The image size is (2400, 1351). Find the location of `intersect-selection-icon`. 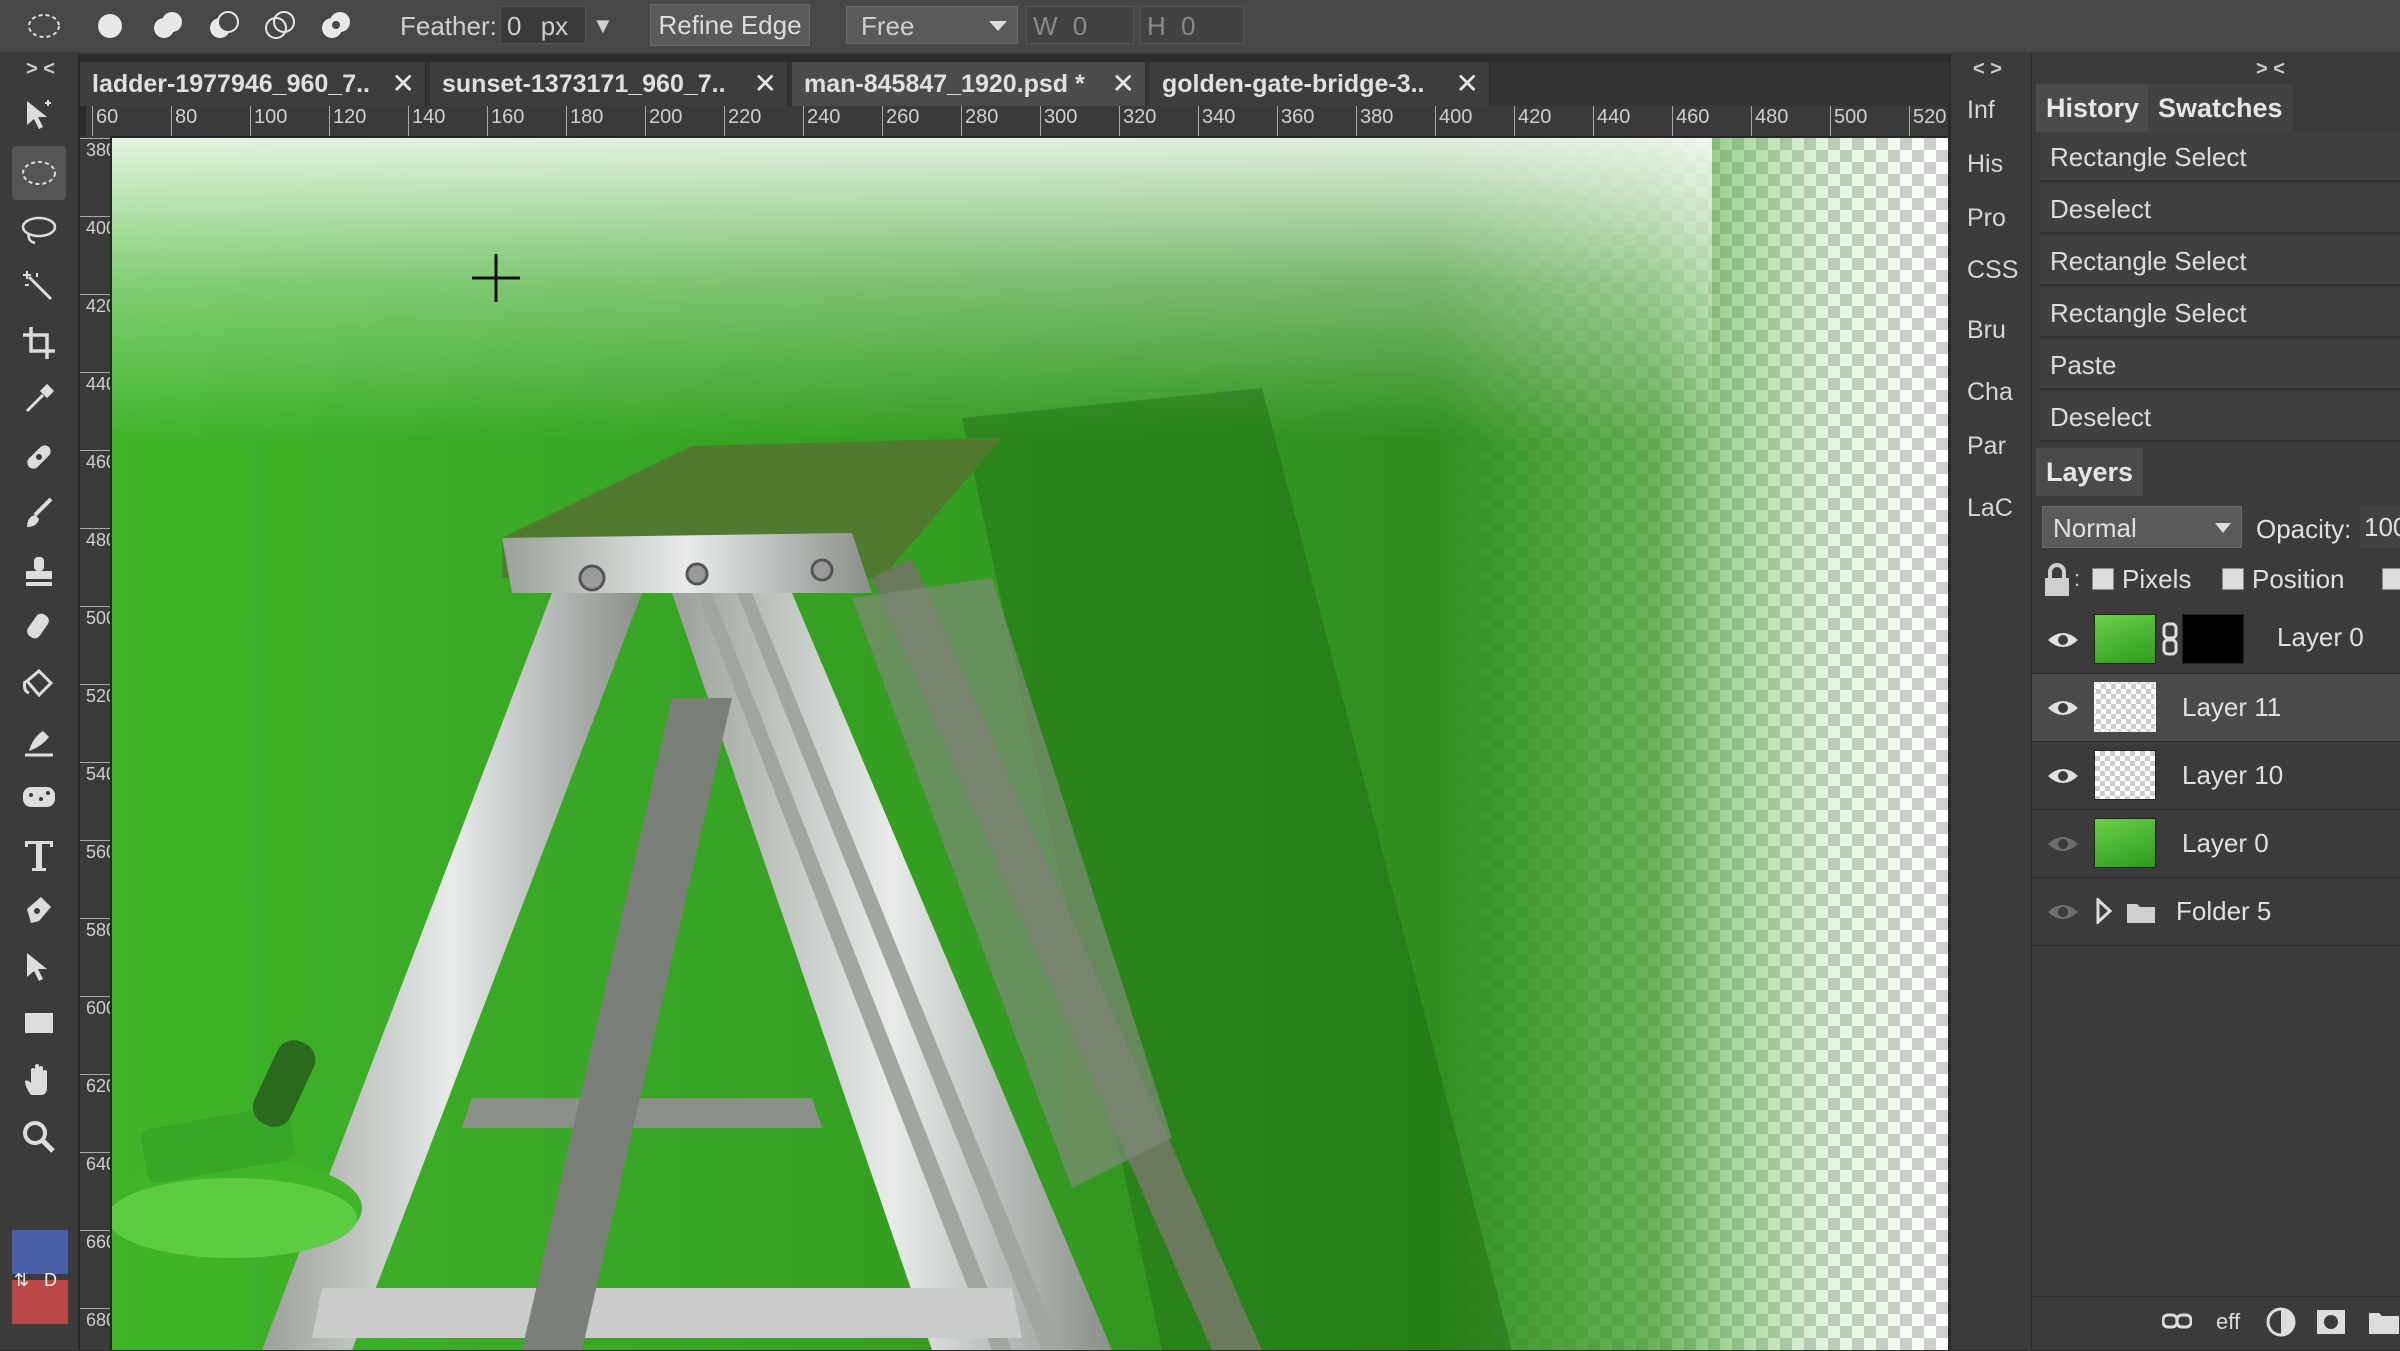

intersect-selection-icon is located at coordinates (280, 26).